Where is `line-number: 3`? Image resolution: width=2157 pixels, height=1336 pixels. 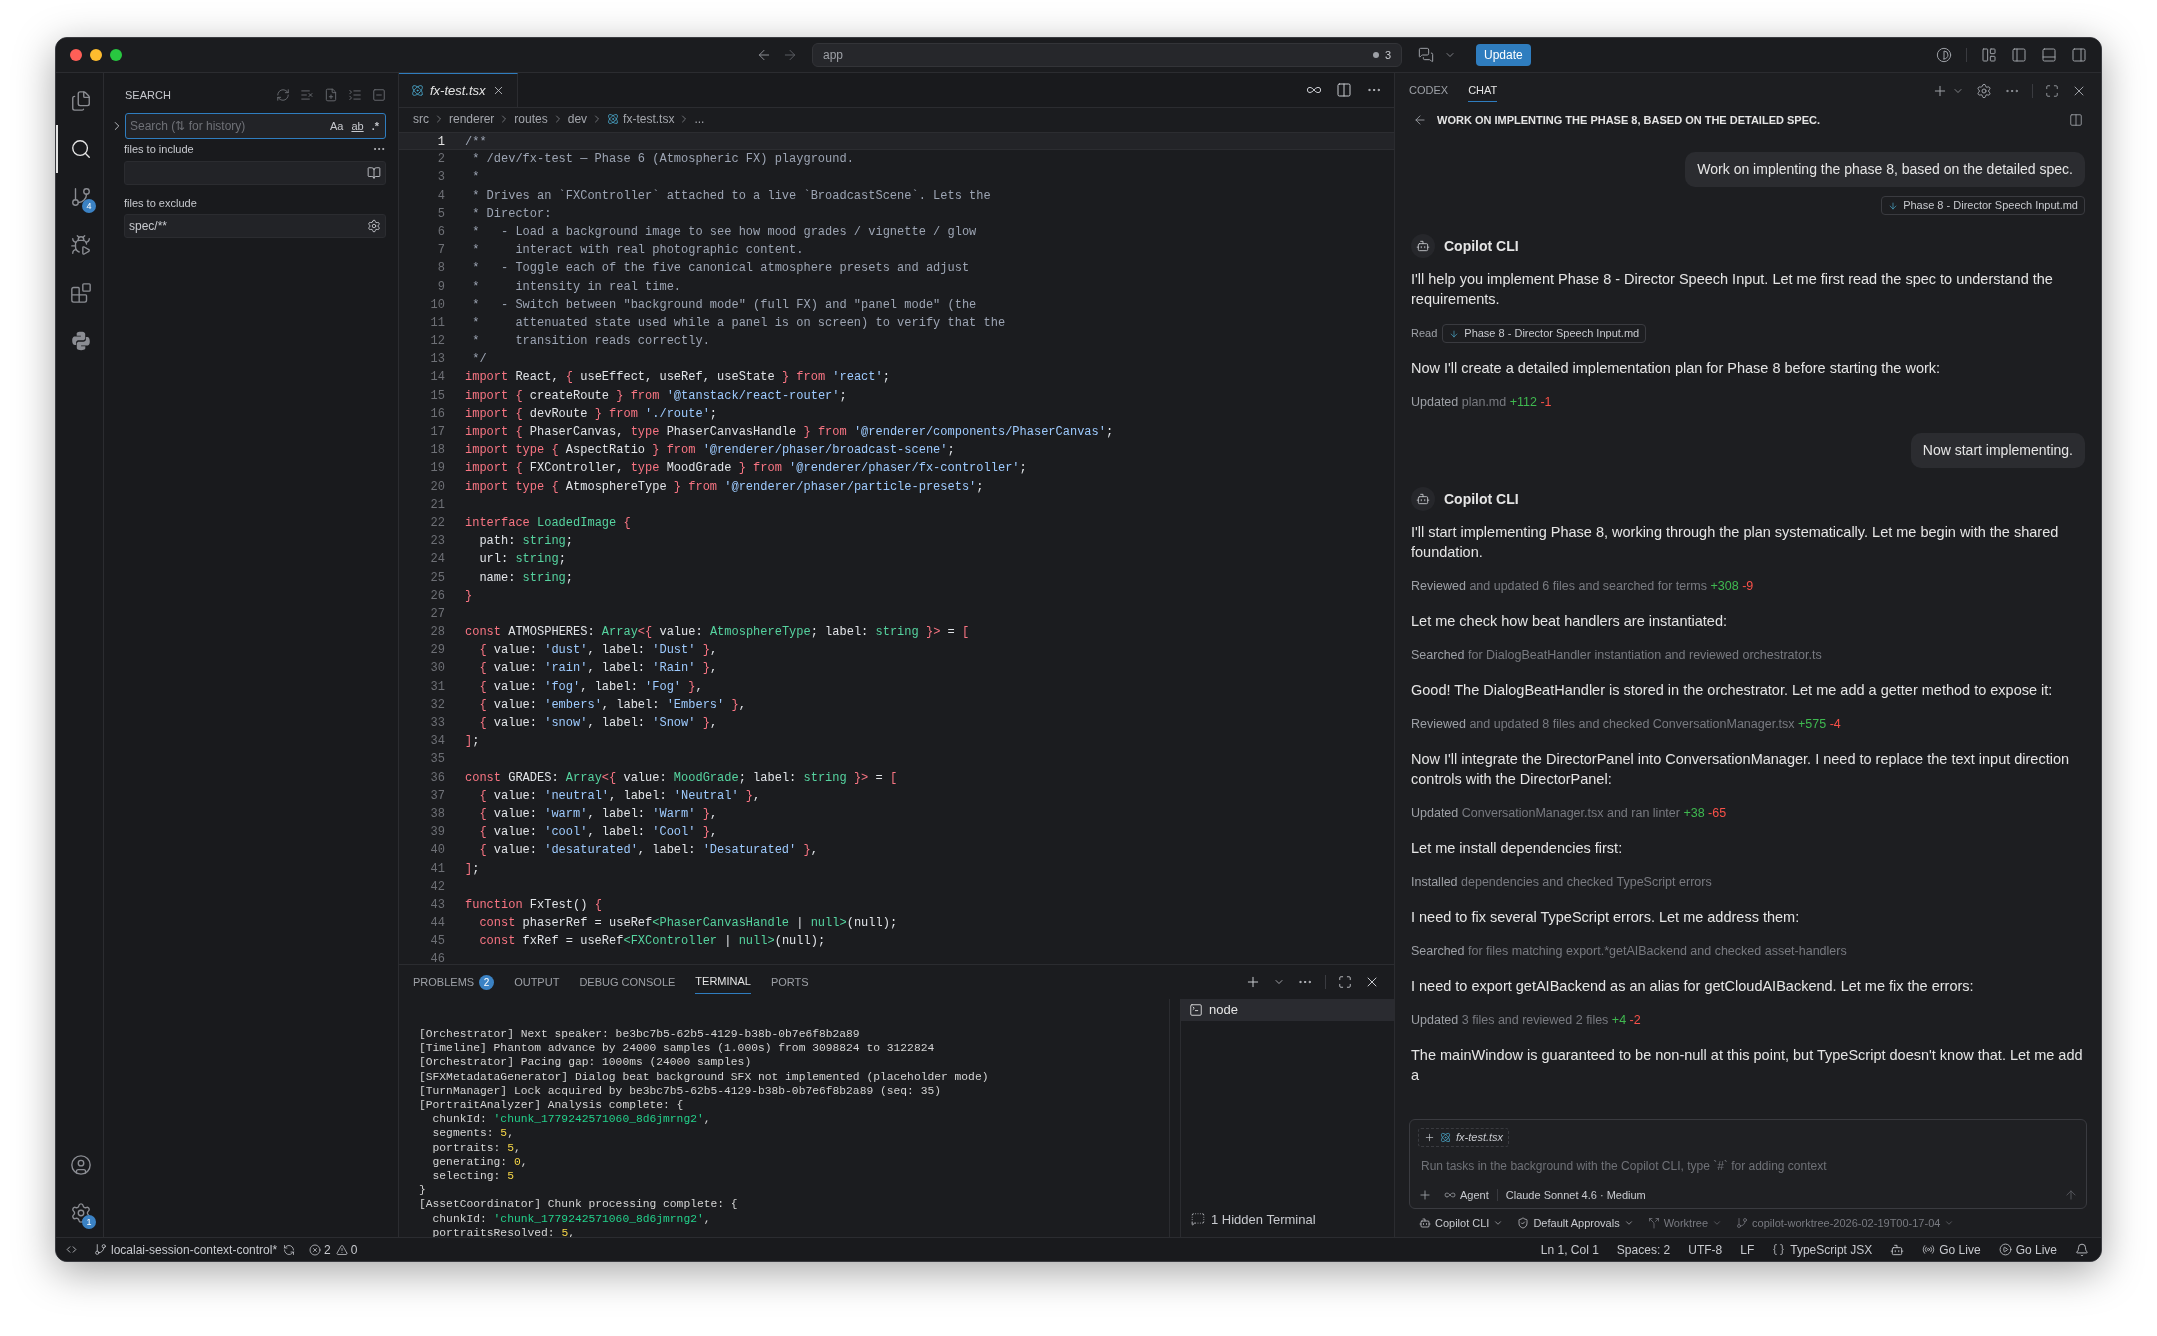 line-number: 3 is located at coordinates (440, 178).